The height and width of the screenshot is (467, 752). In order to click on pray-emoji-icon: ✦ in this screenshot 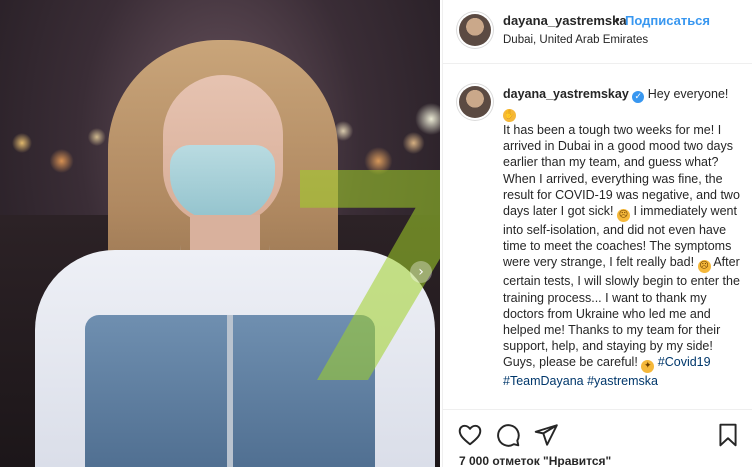, I will do `click(648, 367)`.